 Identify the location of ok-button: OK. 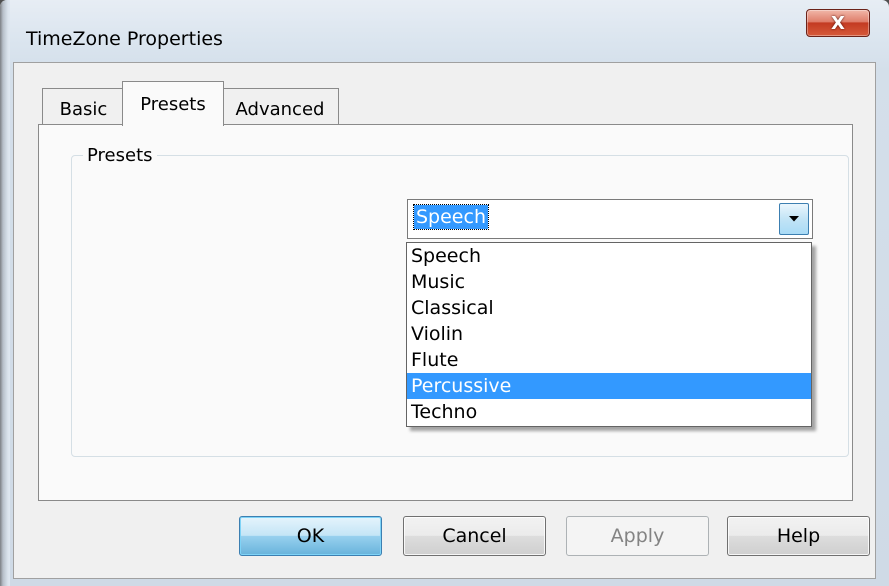
(310, 536).